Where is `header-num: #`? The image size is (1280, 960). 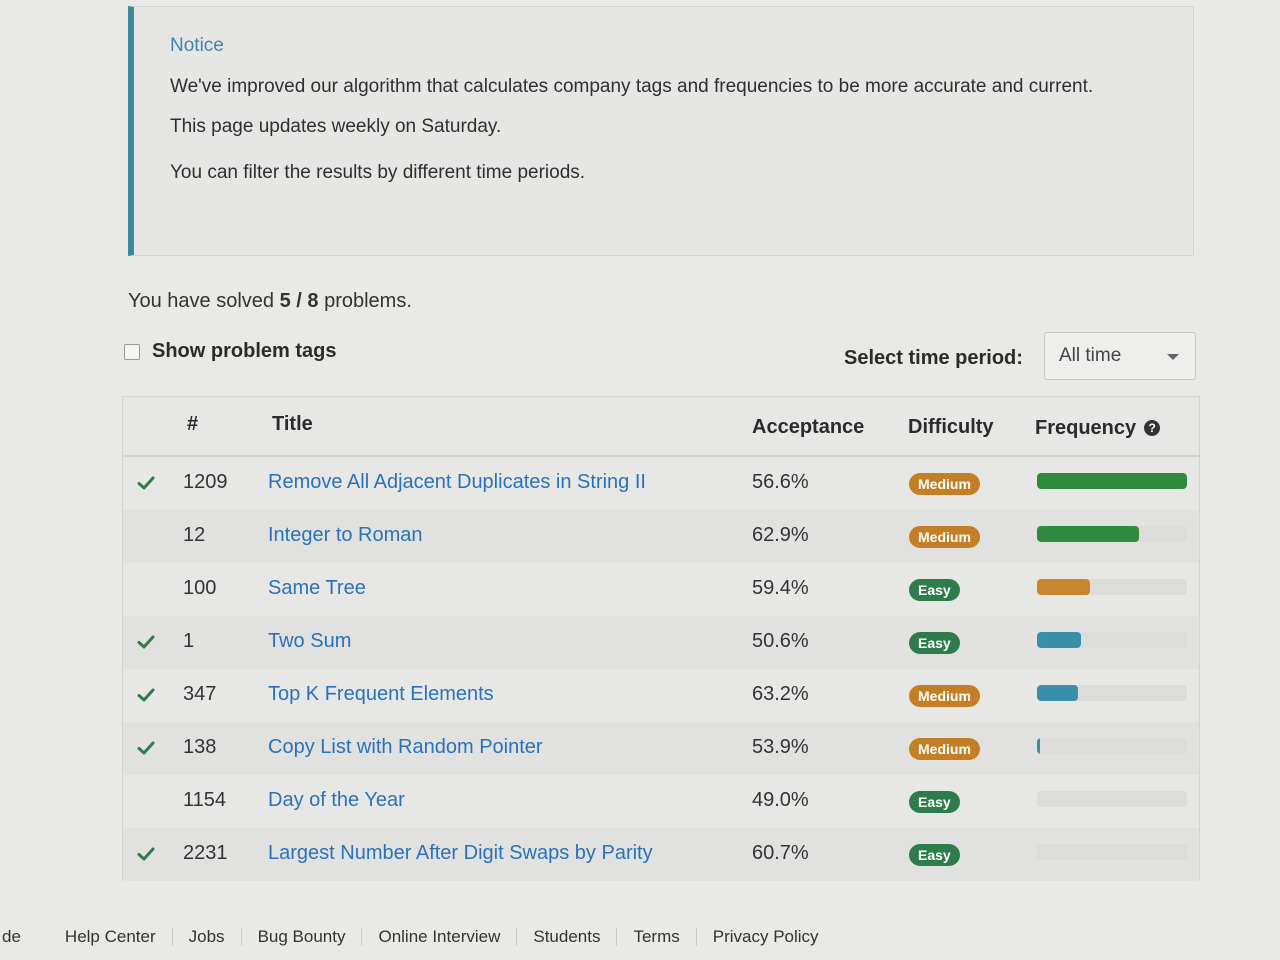
header-num: # is located at coordinates (192, 424).